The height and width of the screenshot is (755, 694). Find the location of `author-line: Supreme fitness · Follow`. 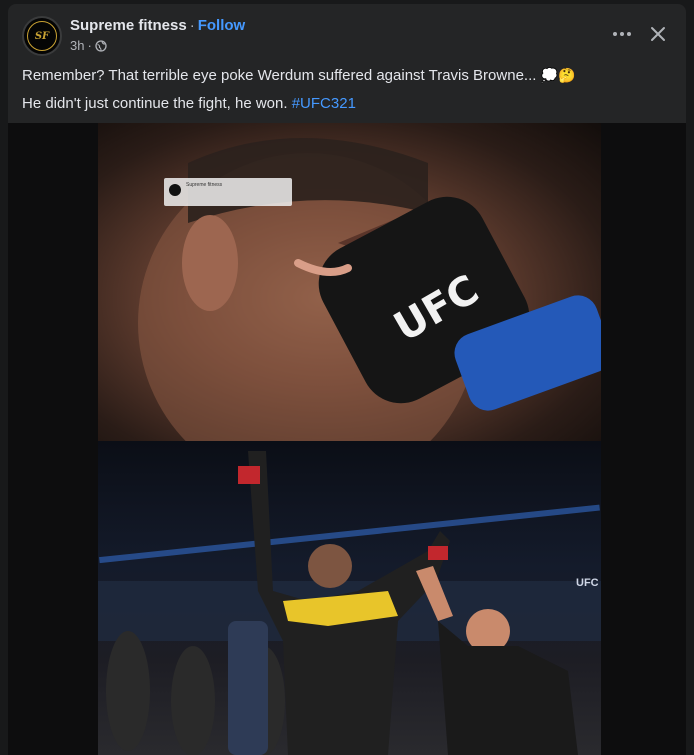

author-line: Supreme fitness · Follow is located at coordinates (157, 25).